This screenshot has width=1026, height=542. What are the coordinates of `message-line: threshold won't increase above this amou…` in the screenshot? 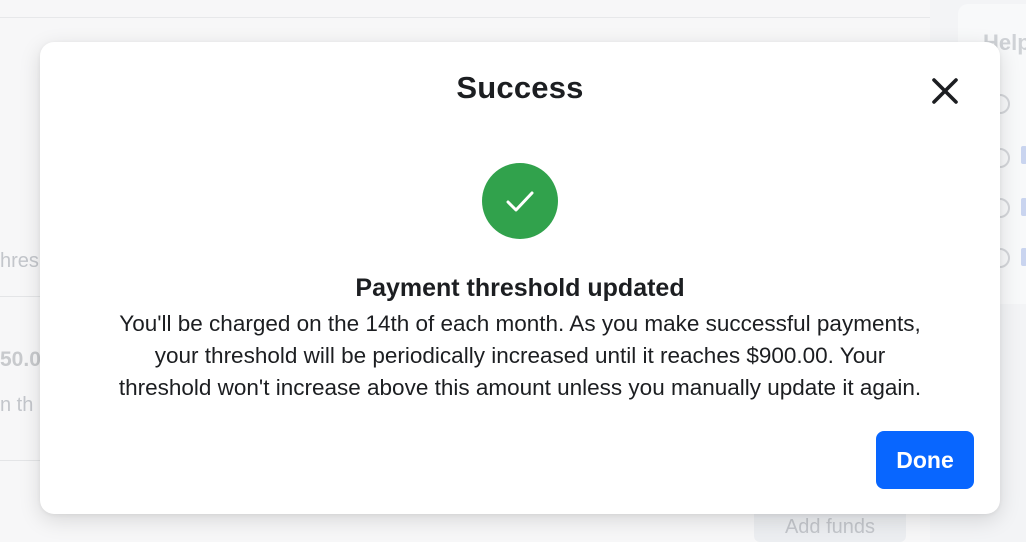 It's located at (520, 387).